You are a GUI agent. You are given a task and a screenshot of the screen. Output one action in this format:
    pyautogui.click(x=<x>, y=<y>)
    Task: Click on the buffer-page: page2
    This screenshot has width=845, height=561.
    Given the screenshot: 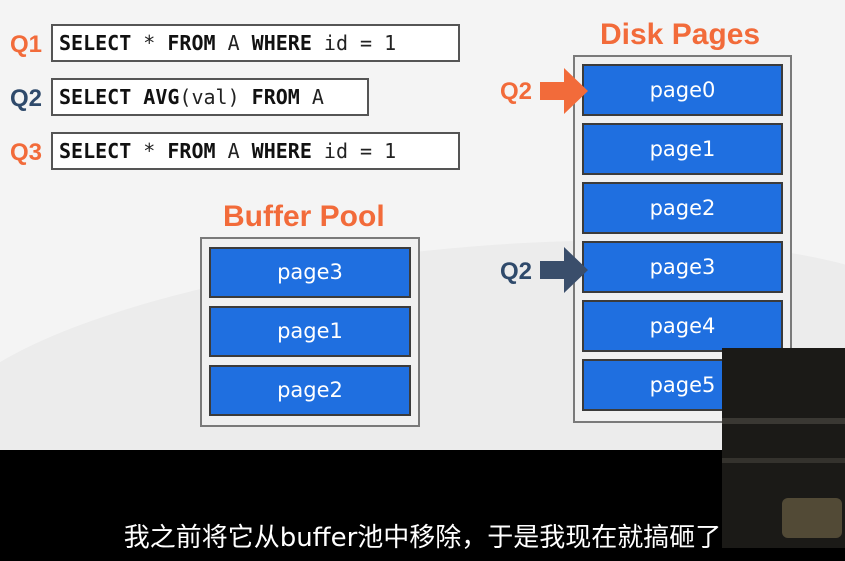 What is the action you would take?
    pyautogui.click(x=310, y=390)
    